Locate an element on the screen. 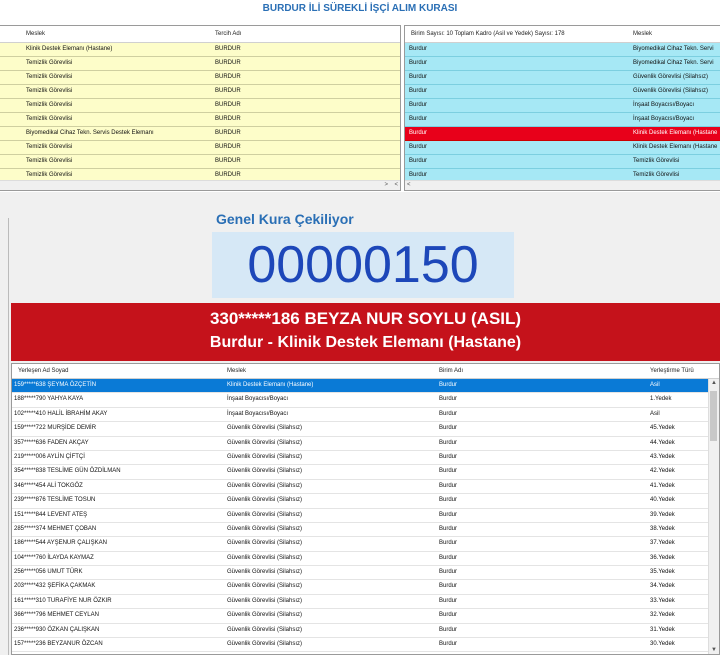 The height and width of the screenshot is (655, 720). cell-ad-soyad: 188*****790 YAHYA KAYA is located at coordinates (49, 399).